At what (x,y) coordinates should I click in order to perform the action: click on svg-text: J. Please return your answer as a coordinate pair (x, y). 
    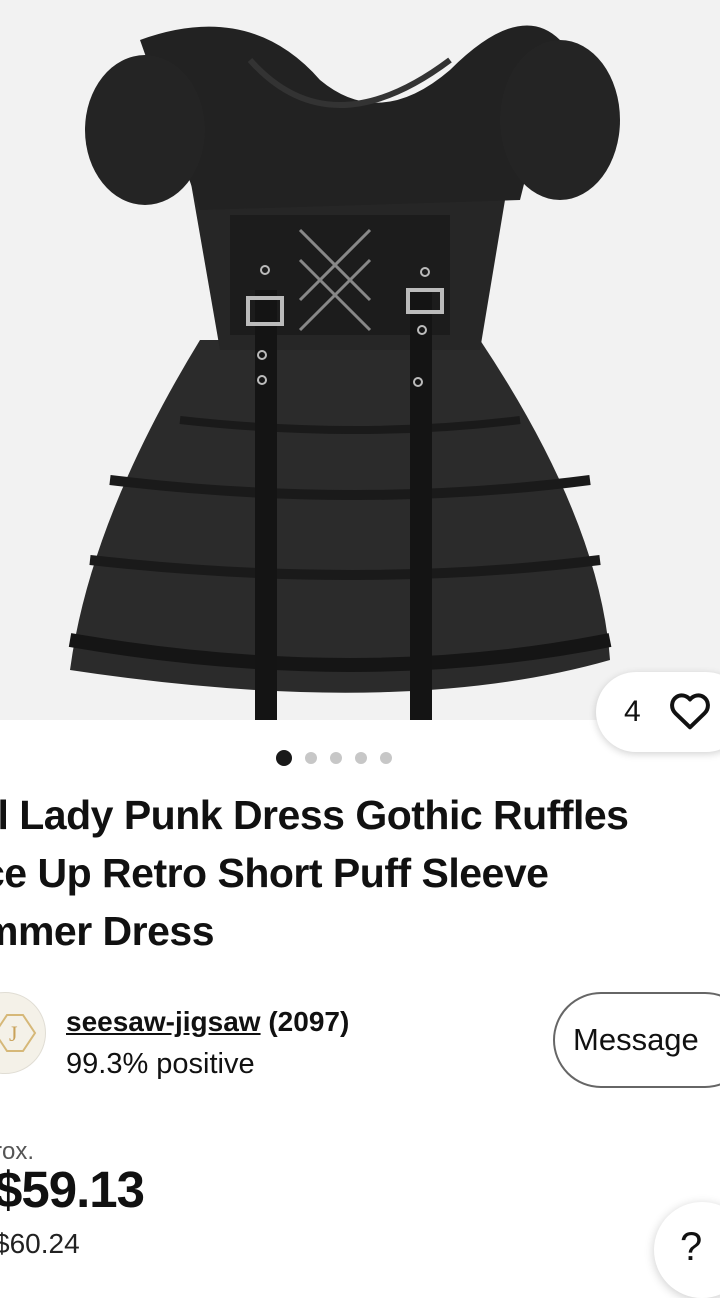
    Looking at the image, I should click on (13, 1033).